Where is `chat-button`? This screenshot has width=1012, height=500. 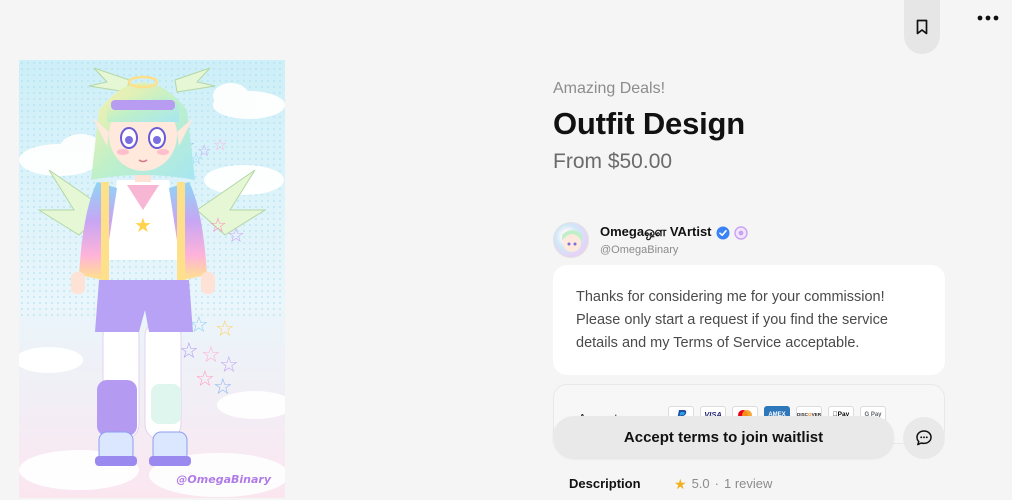 chat-button is located at coordinates (924, 438).